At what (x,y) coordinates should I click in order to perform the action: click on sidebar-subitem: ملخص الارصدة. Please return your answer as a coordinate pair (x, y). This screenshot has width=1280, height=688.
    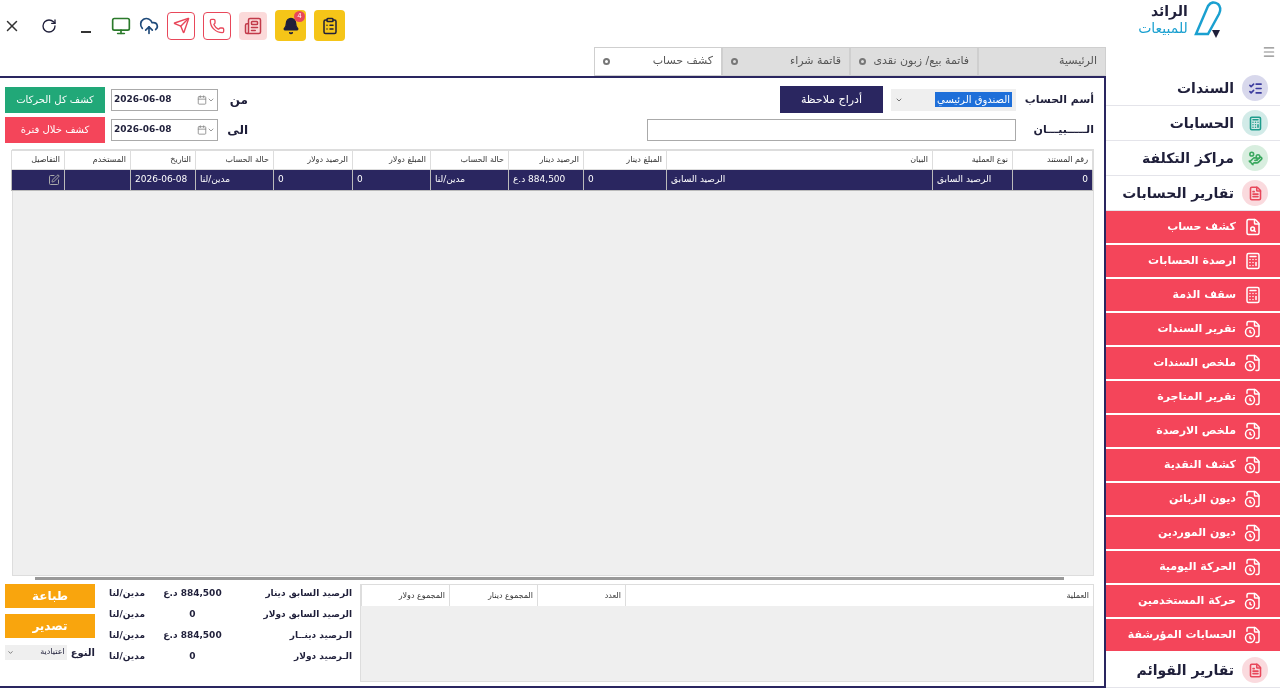
    Looking at the image, I should click on (1193, 432).